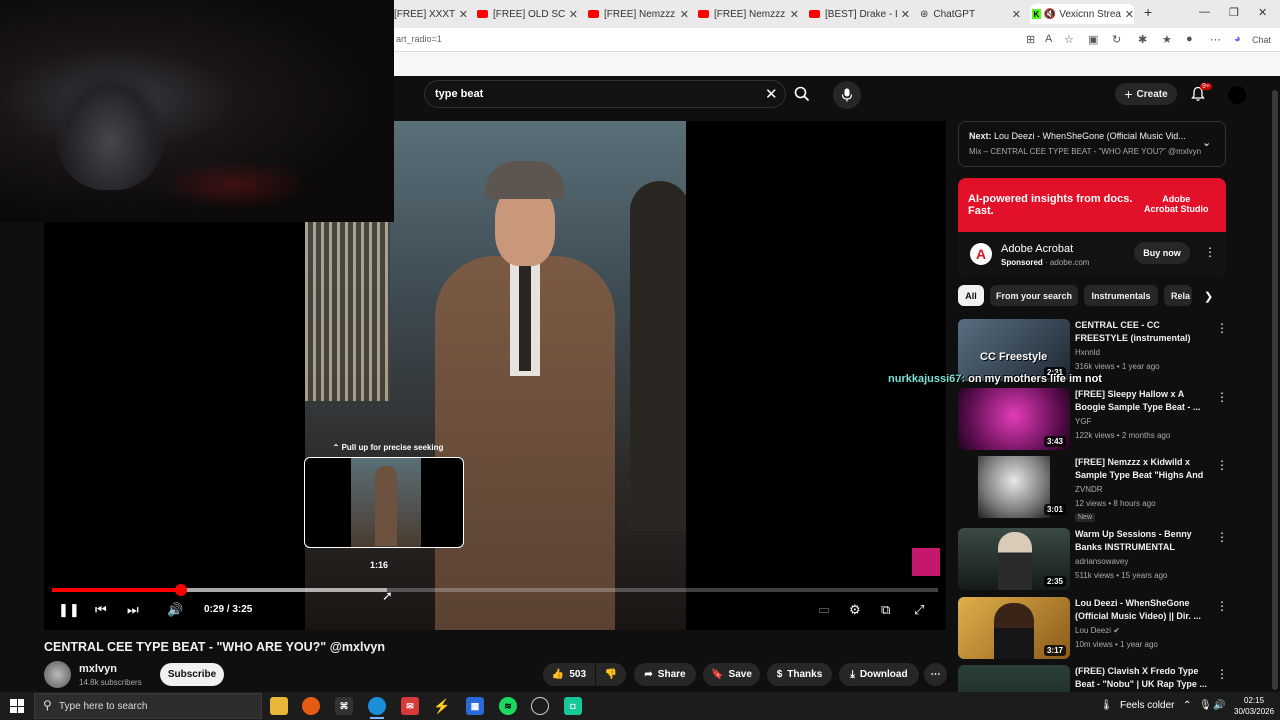 The width and height of the screenshot is (1280, 720). What do you see at coordinates (1048, 39) in the screenshot?
I see `read-aloud-icon: A` at bounding box center [1048, 39].